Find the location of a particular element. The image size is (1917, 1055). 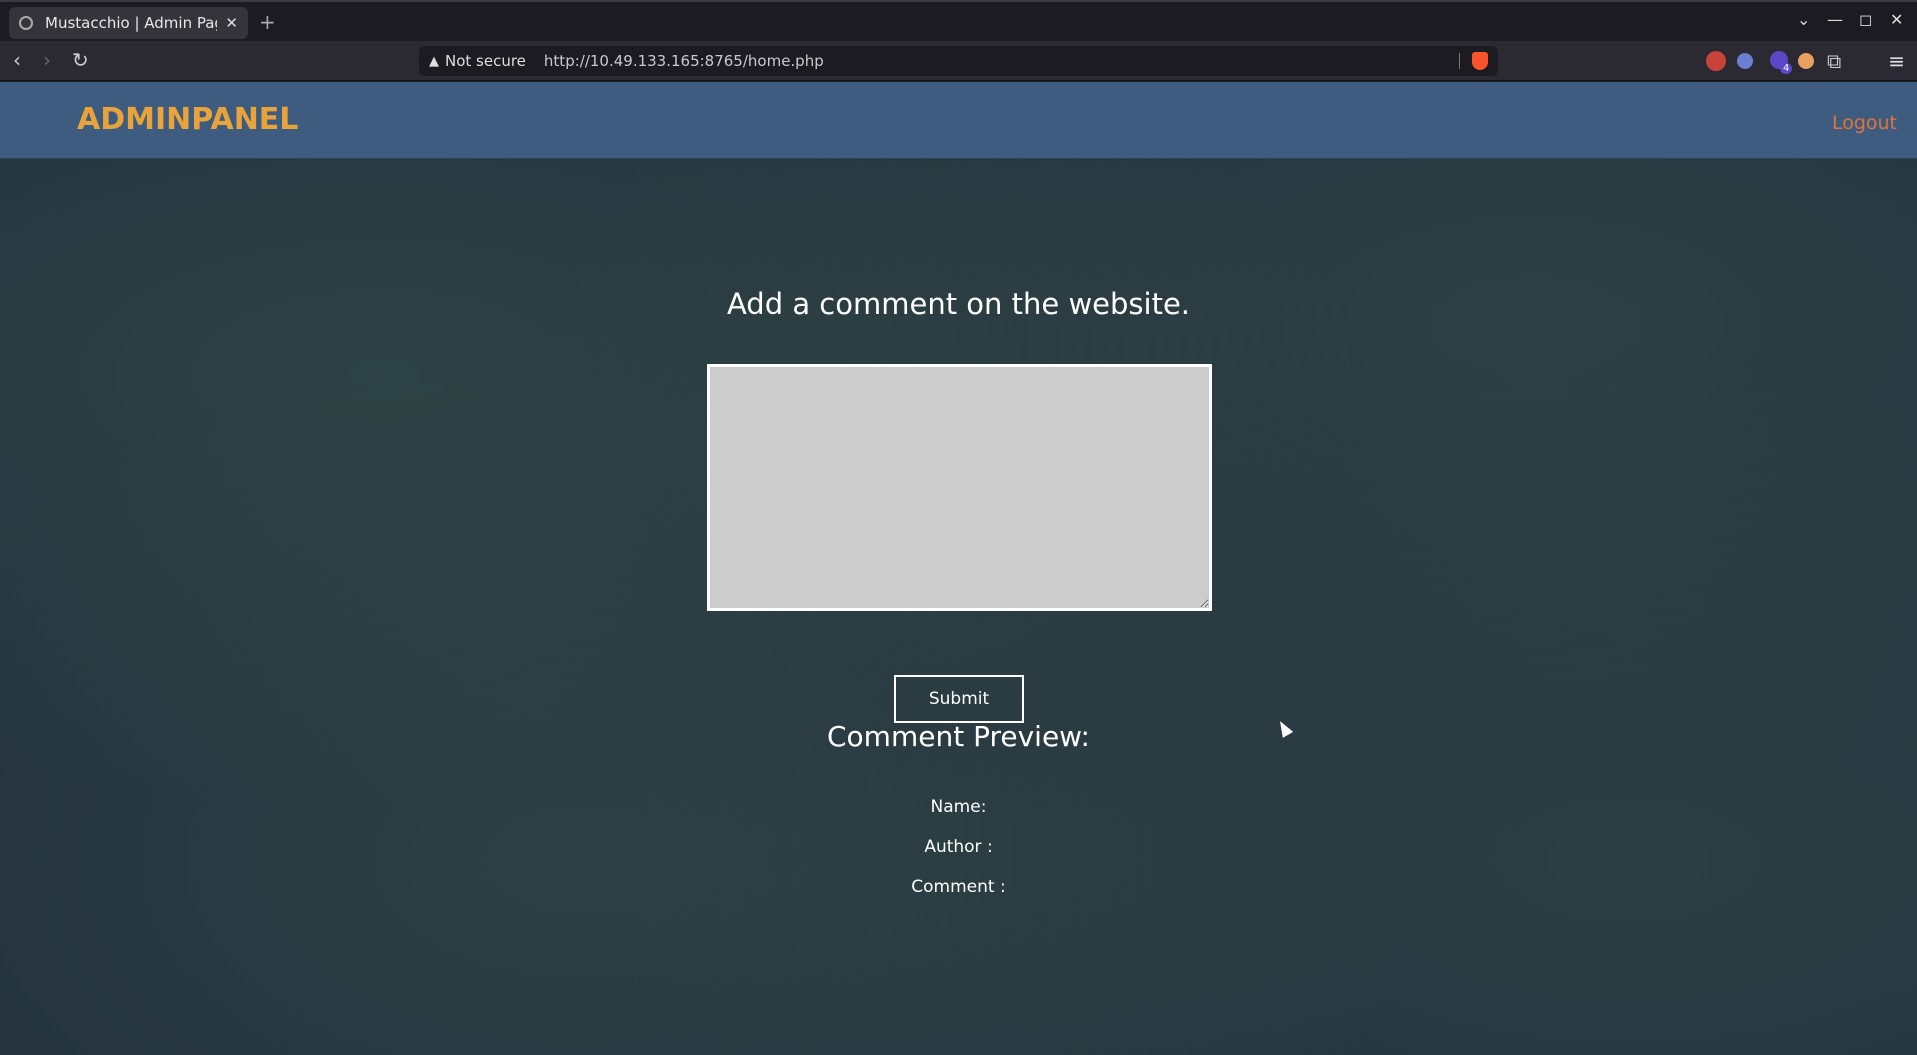

puzzle-icon: ⧉ is located at coordinates (1834, 61).